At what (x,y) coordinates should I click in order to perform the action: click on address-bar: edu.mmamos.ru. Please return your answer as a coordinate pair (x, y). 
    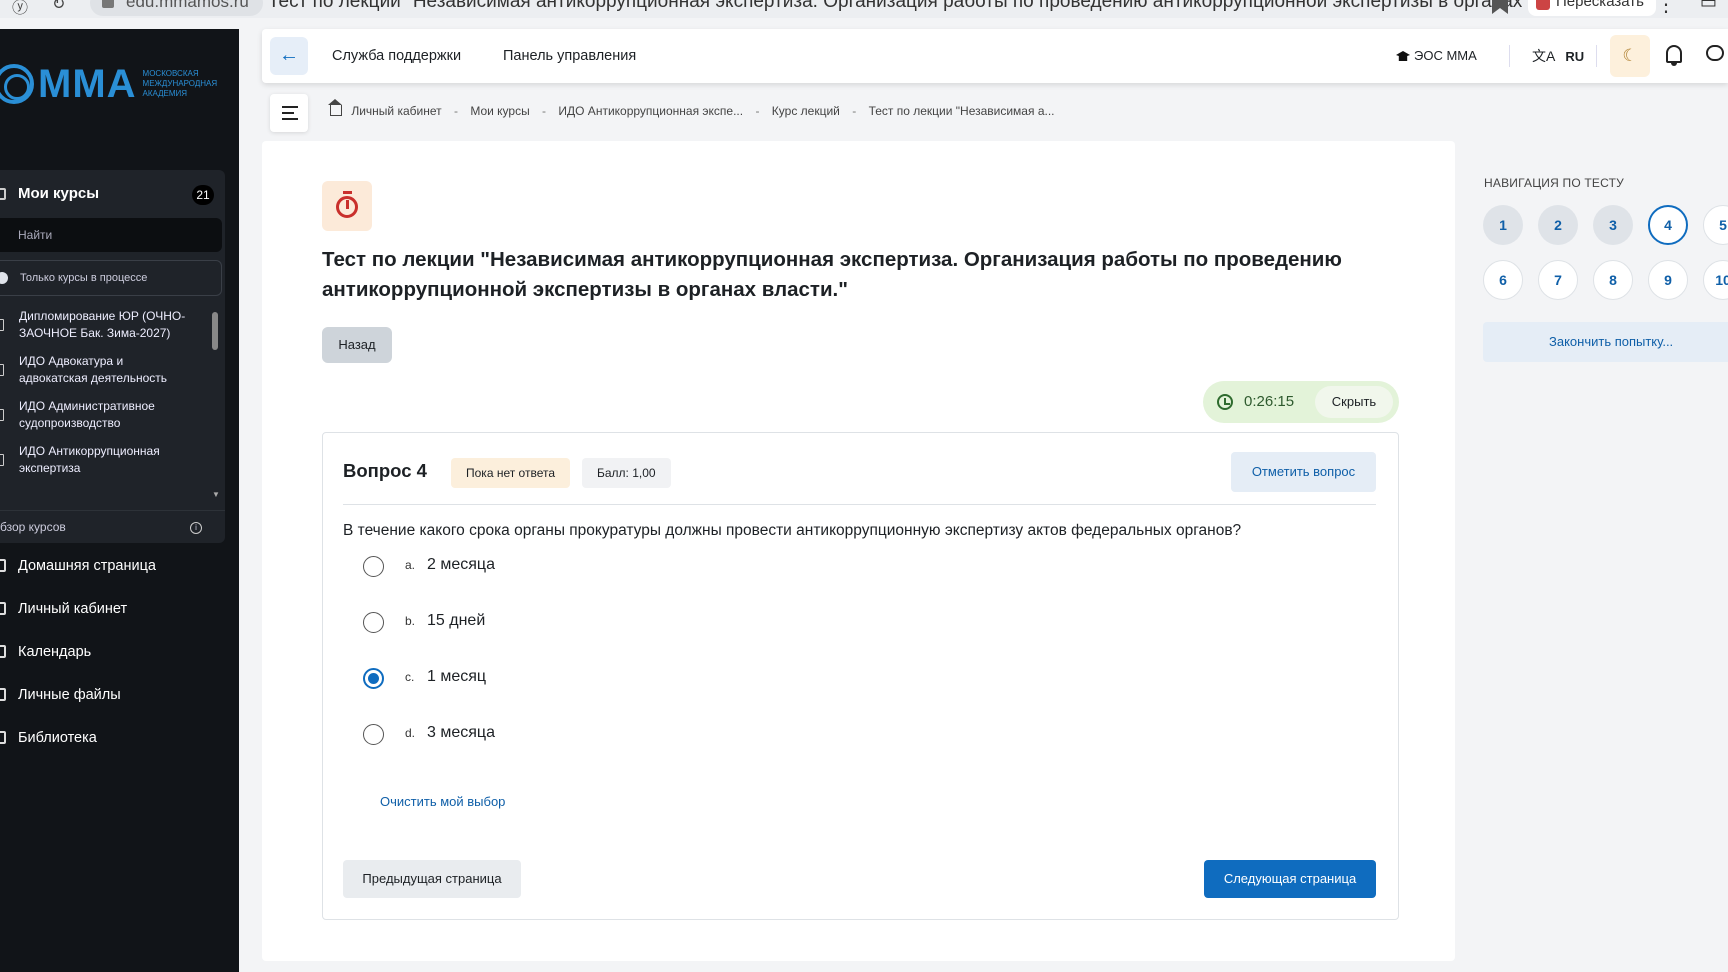
    Looking at the image, I should click on (176, 8).